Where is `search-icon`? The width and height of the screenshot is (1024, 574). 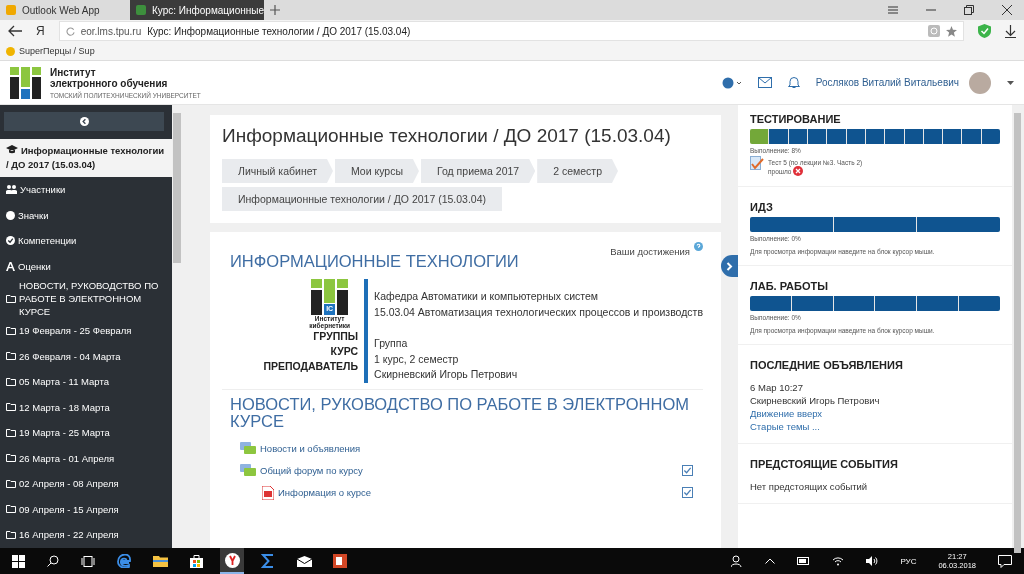 search-icon is located at coordinates (53, 561).